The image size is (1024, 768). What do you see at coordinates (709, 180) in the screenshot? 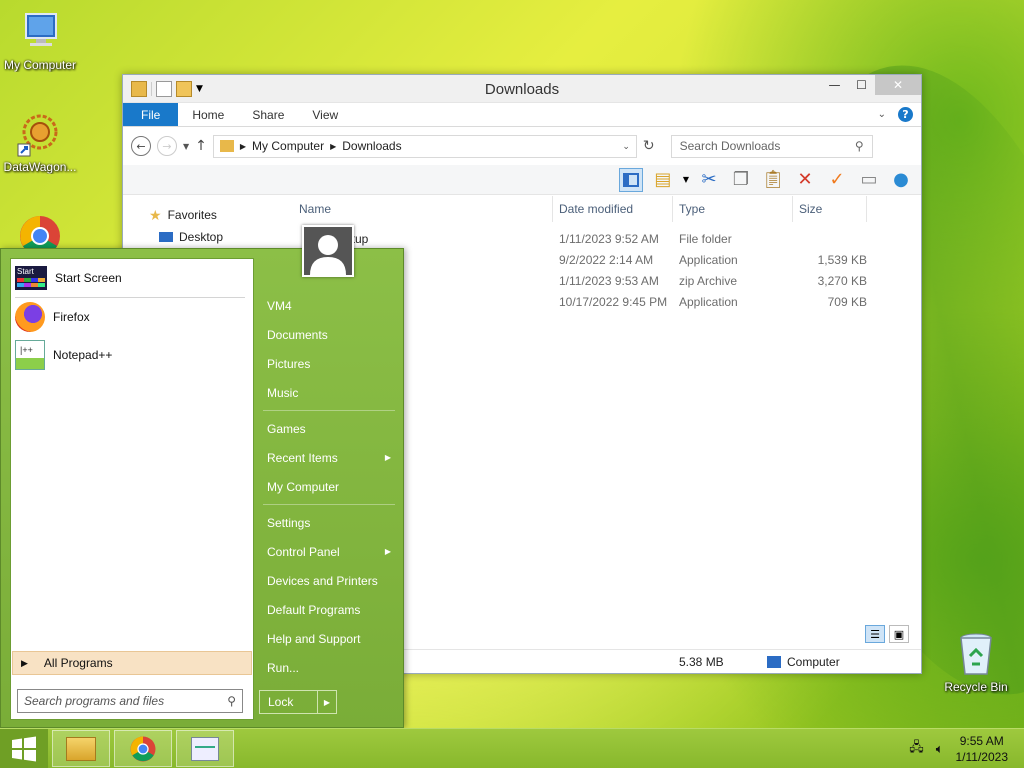
I see `cut-icon: ✂` at bounding box center [709, 180].